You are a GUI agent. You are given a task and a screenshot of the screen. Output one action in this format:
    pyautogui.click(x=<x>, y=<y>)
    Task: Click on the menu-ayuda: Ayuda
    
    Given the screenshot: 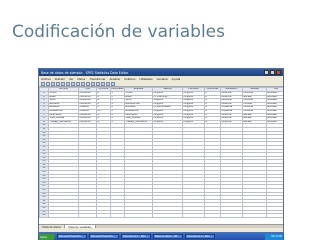 What is the action you would take?
    pyautogui.click(x=176, y=79)
    